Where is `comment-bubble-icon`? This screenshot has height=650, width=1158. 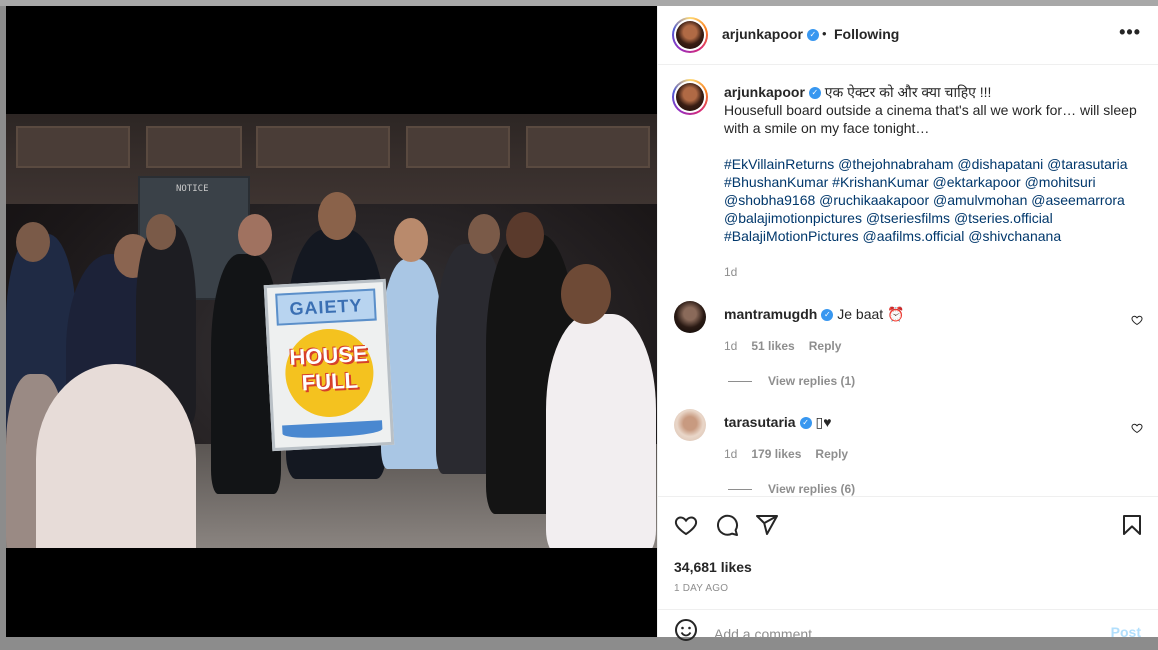 comment-bubble-icon is located at coordinates (727, 525).